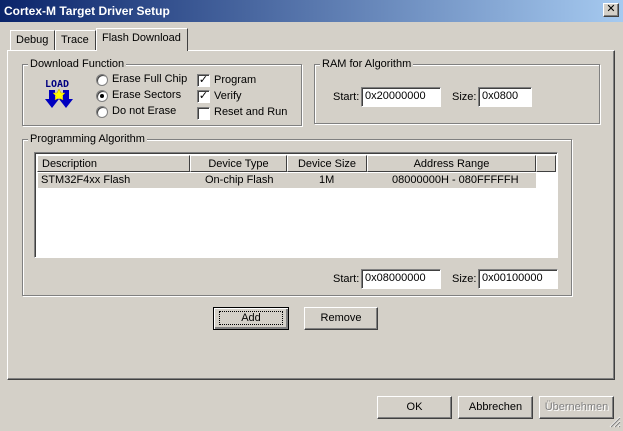  Describe the element at coordinates (87, 11) in the screenshot. I see `window-title: Cortex-M Target Driver Setup` at that location.